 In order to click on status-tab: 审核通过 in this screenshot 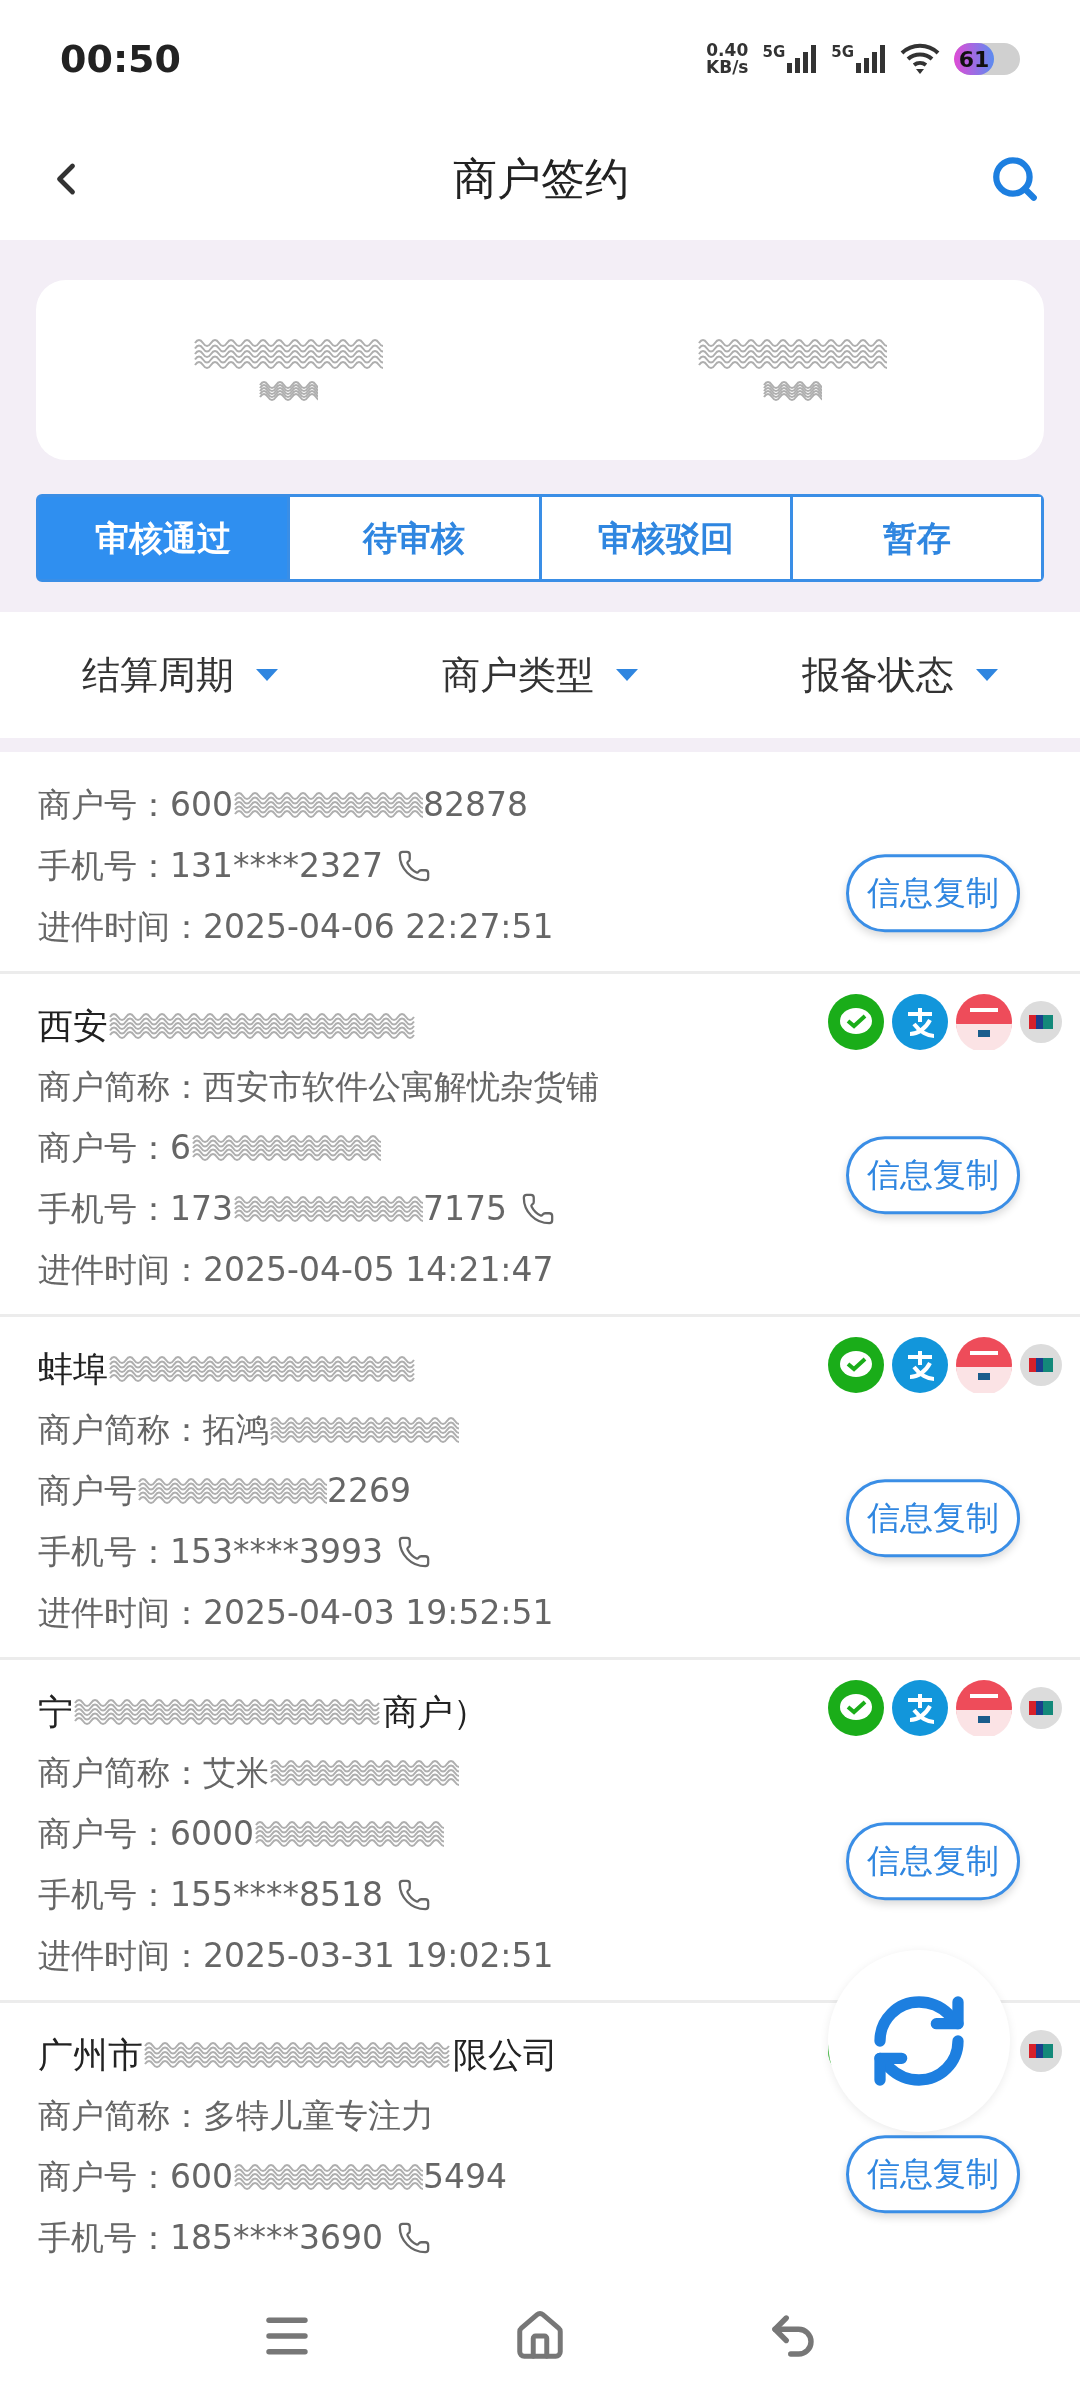, I will do `click(163, 538)`.